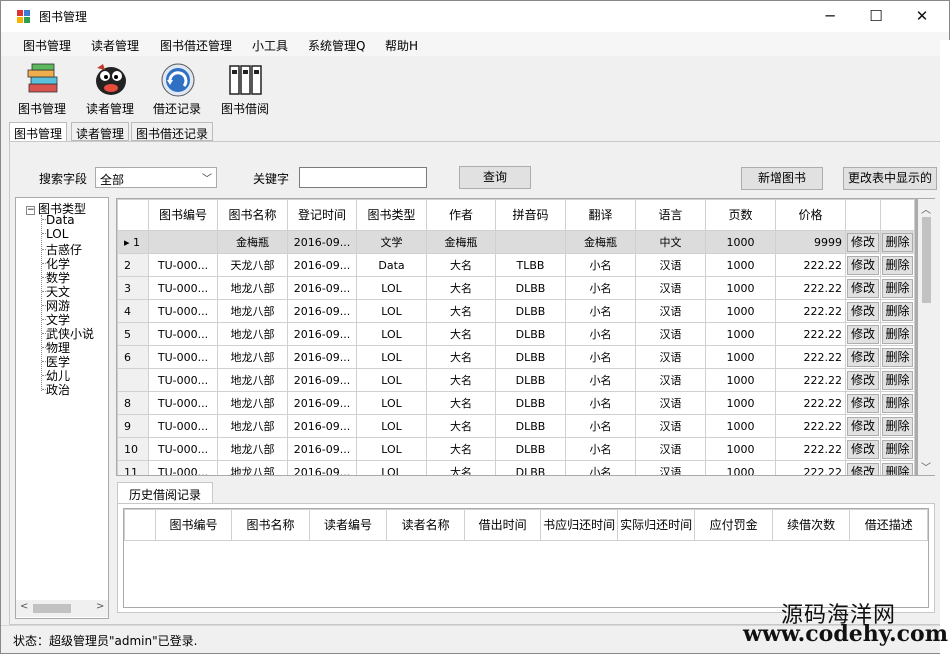 Image resolution: width=950 pixels, height=654 pixels. What do you see at coordinates (876, 16) in the screenshot?
I see `maximize-button: ☐` at bounding box center [876, 16].